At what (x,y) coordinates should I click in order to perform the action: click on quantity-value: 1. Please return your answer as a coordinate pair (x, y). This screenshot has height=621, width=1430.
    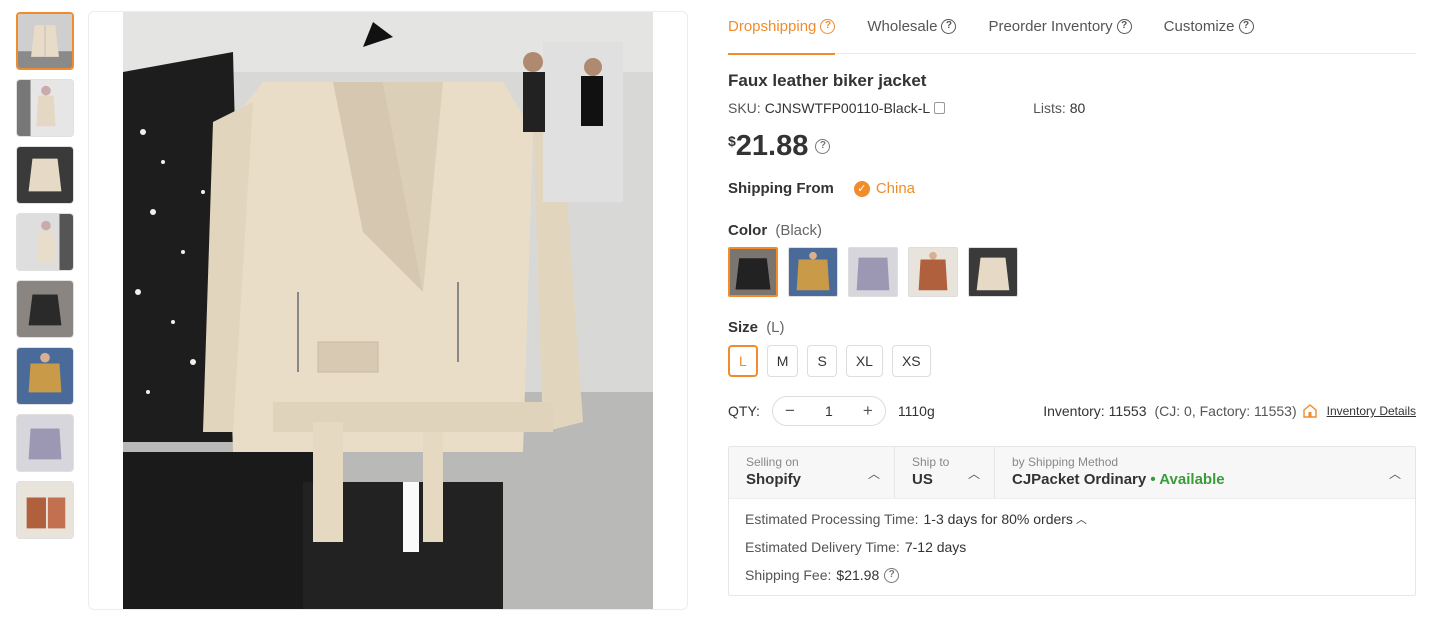
    Looking at the image, I should click on (829, 411).